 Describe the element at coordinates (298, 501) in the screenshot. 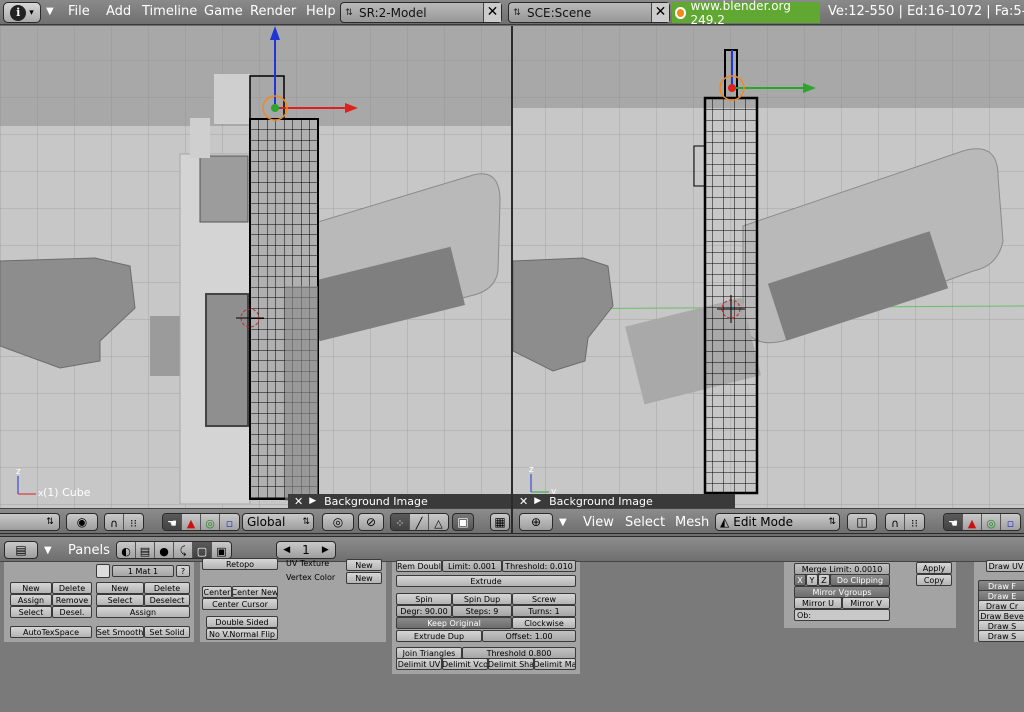

I see `close-panel-icon: ✕` at that location.